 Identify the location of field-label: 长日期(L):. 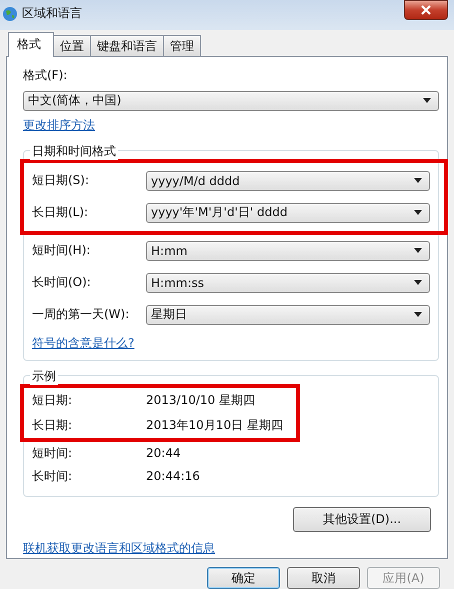
(61, 213).